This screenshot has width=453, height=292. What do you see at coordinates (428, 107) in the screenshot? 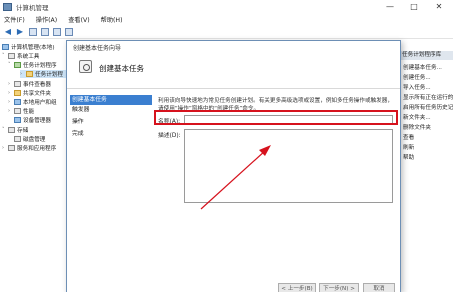
I see `action-enable-history: 启用所有任务历史记录` at bounding box center [428, 107].